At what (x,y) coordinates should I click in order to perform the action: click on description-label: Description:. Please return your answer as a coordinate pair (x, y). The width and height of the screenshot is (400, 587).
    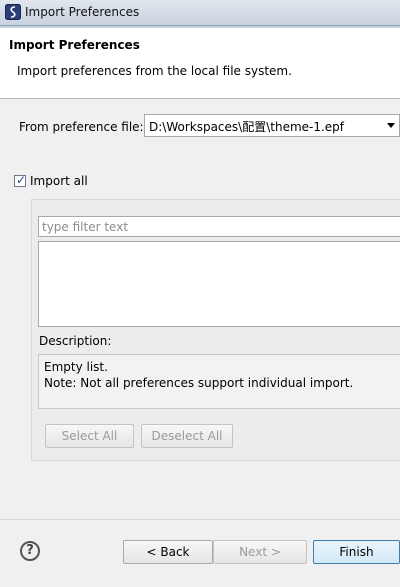
    Looking at the image, I should click on (75, 341).